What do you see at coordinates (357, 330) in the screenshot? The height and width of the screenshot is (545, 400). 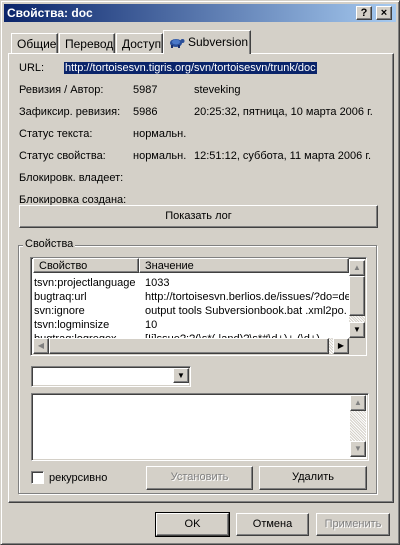 I see `scroll-down-icon: ▼` at bounding box center [357, 330].